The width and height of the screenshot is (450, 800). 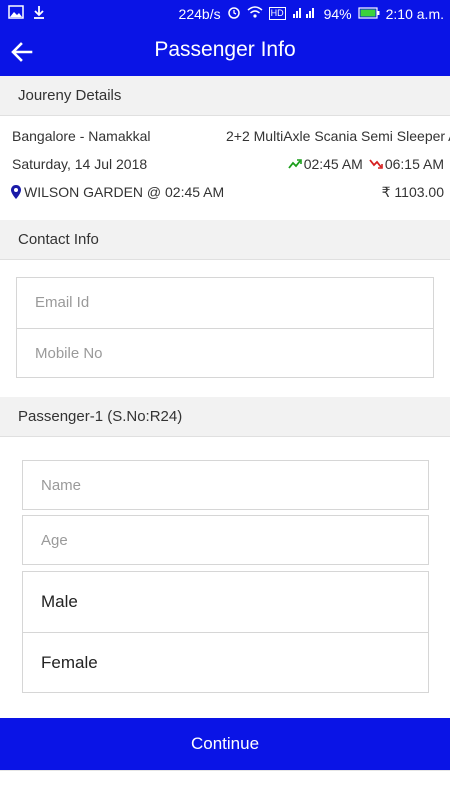 What do you see at coordinates (412, 192) in the screenshot?
I see `fare: ₹ 1103.00` at bounding box center [412, 192].